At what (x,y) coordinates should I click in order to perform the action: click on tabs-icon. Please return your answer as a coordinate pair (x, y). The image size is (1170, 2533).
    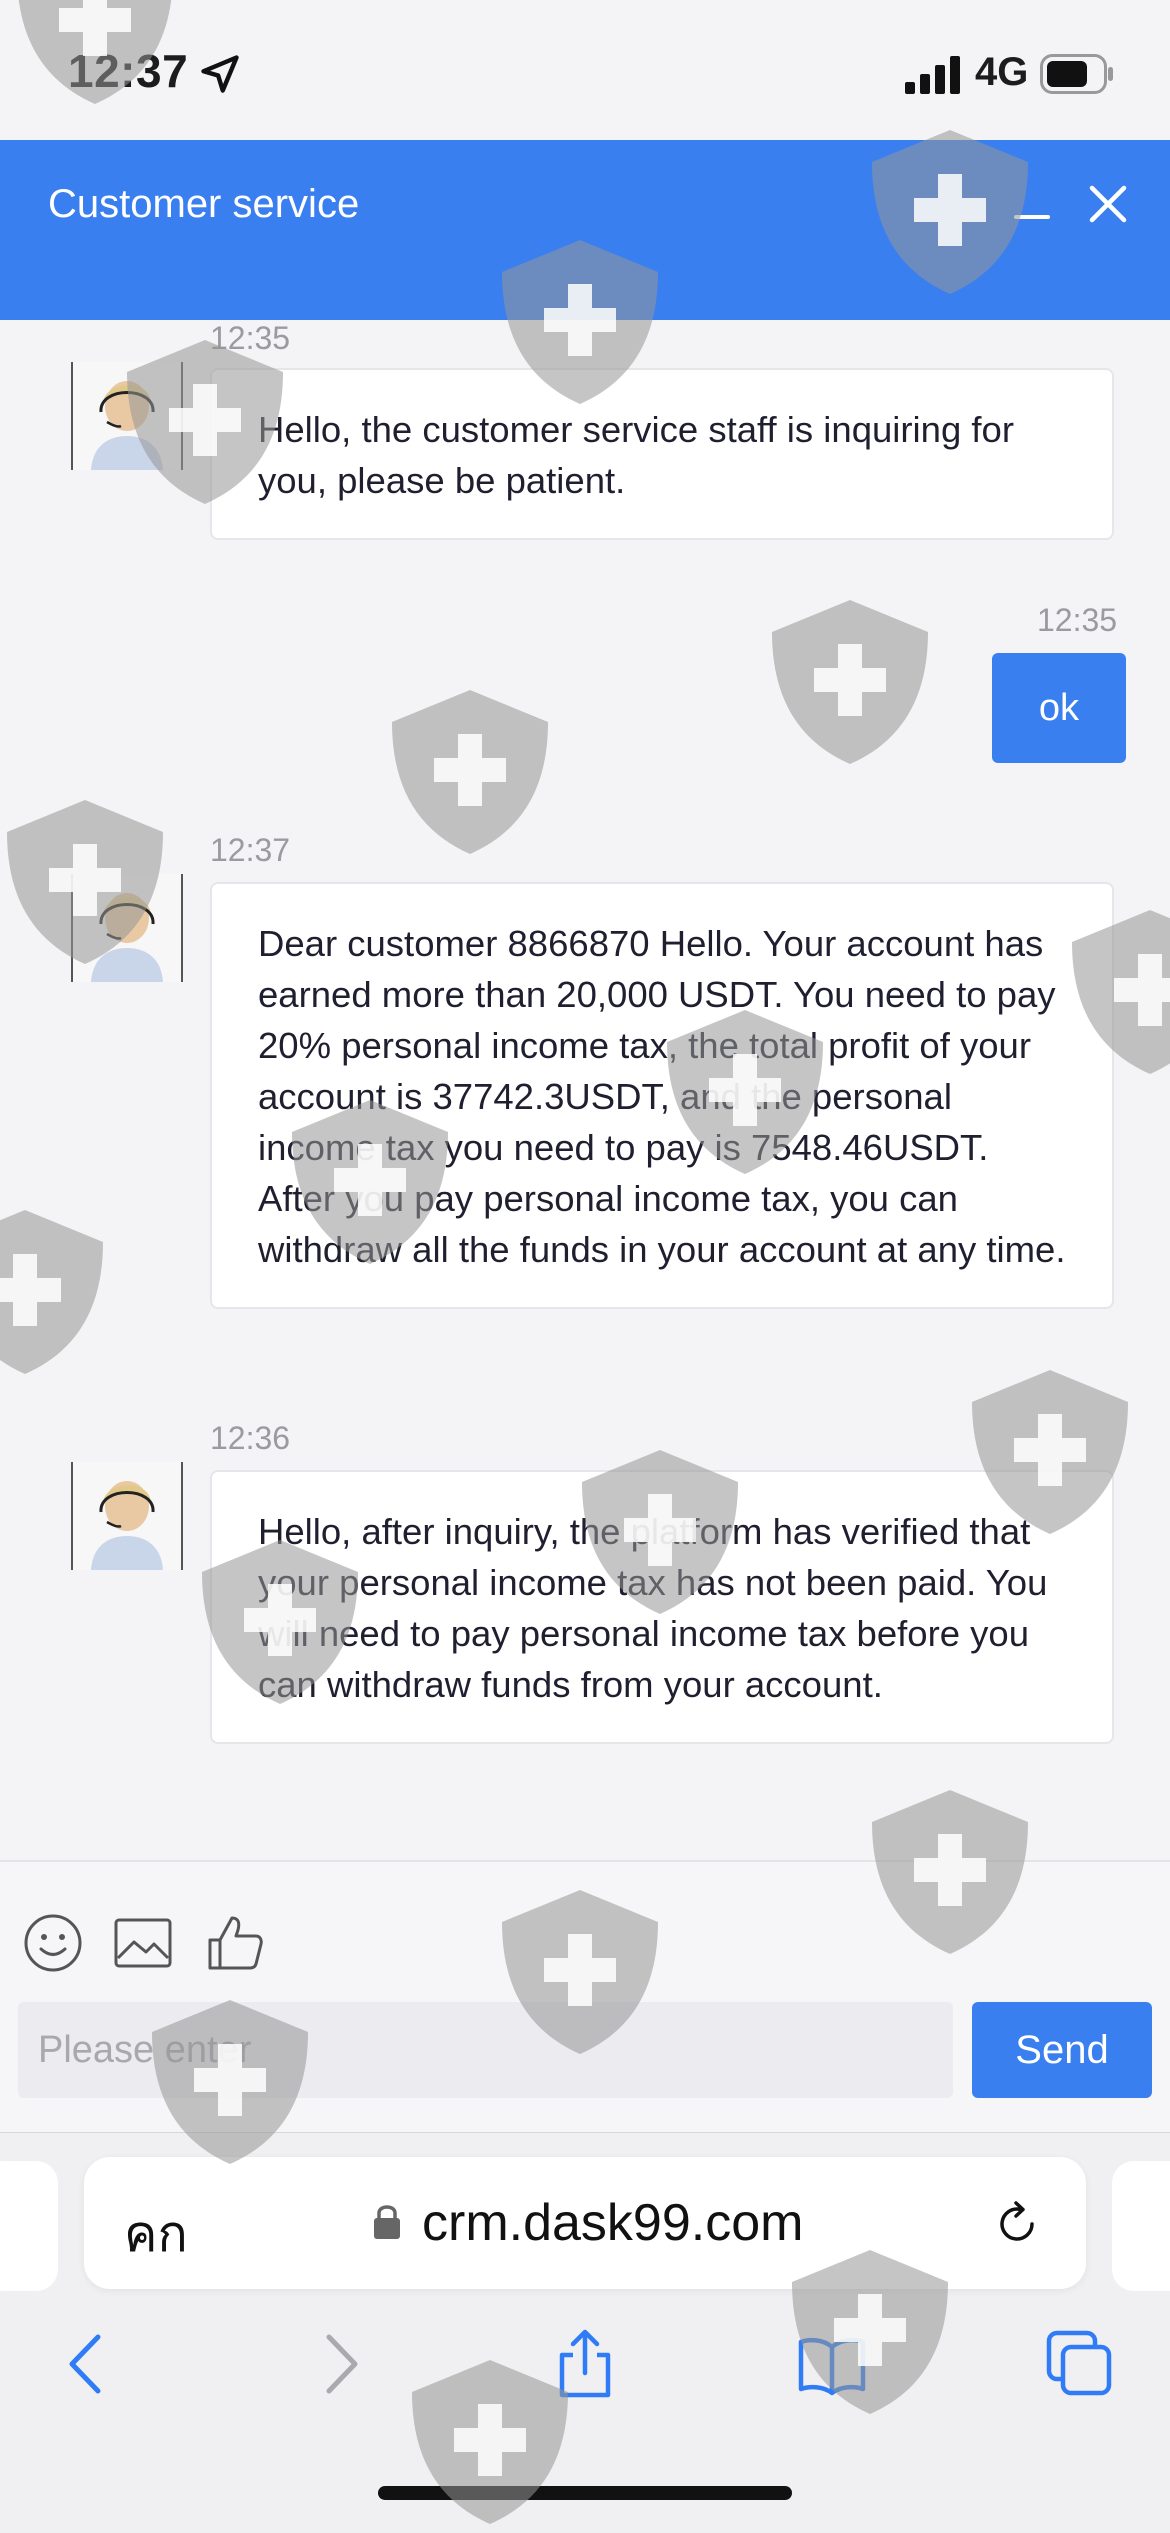
    Looking at the image, I should click on (1080, 2364).